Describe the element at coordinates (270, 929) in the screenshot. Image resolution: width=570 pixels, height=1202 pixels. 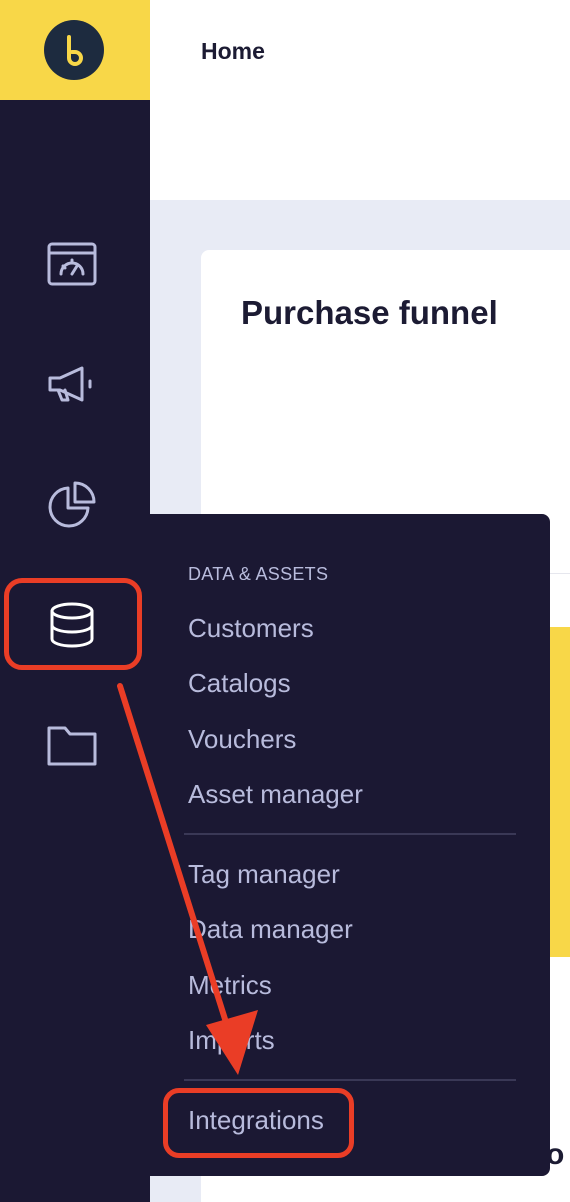
I see `menu-item-data-manager: Data manager` at that location.